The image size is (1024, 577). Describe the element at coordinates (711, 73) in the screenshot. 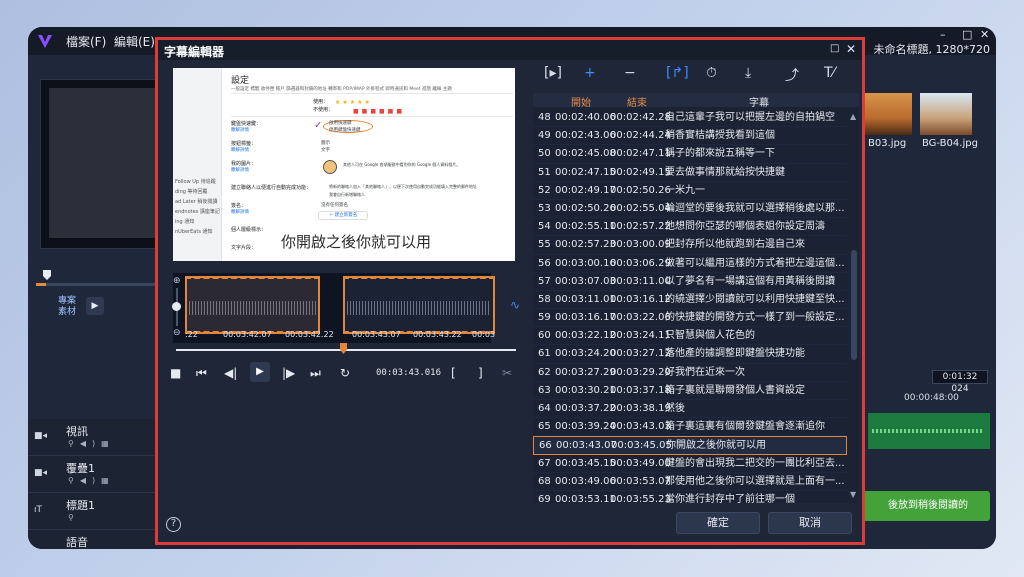

I see `time-offset-icon: ⏱` at that location.